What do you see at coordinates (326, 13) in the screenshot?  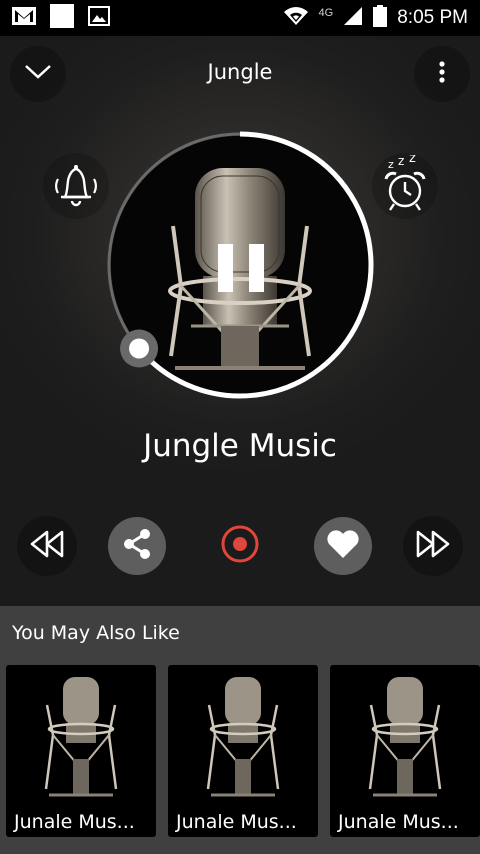 I see `network-type: 4G` at bounding box center [326, 13].